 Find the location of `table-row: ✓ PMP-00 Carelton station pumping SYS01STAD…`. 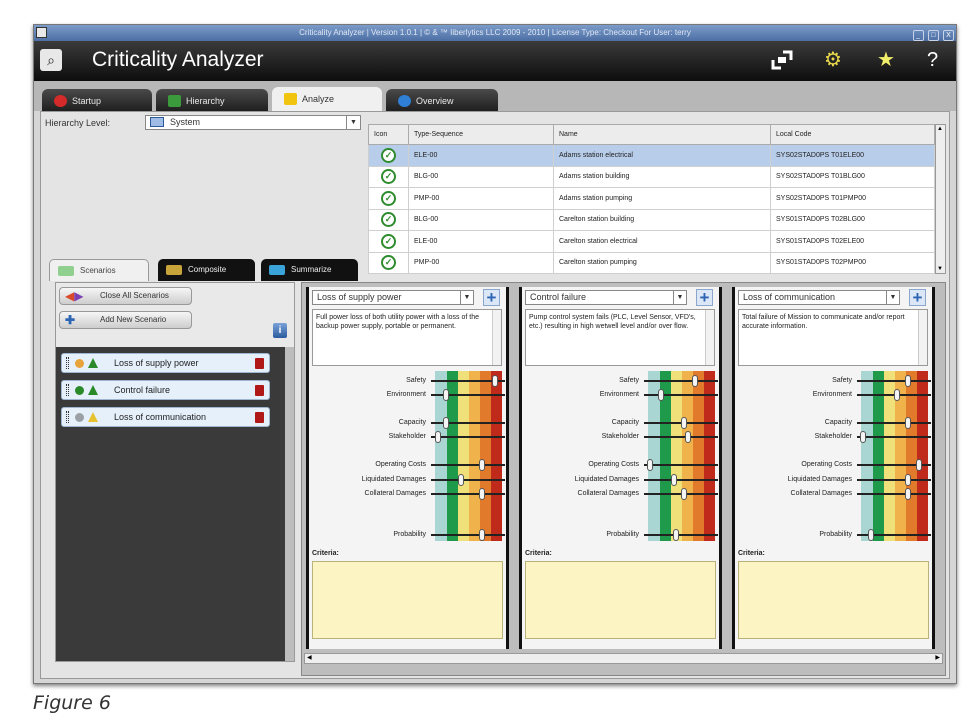

table-row: ✓ PMP-00 Carelton station pumping SYS01STAD… is located at coordinates (651, 262).